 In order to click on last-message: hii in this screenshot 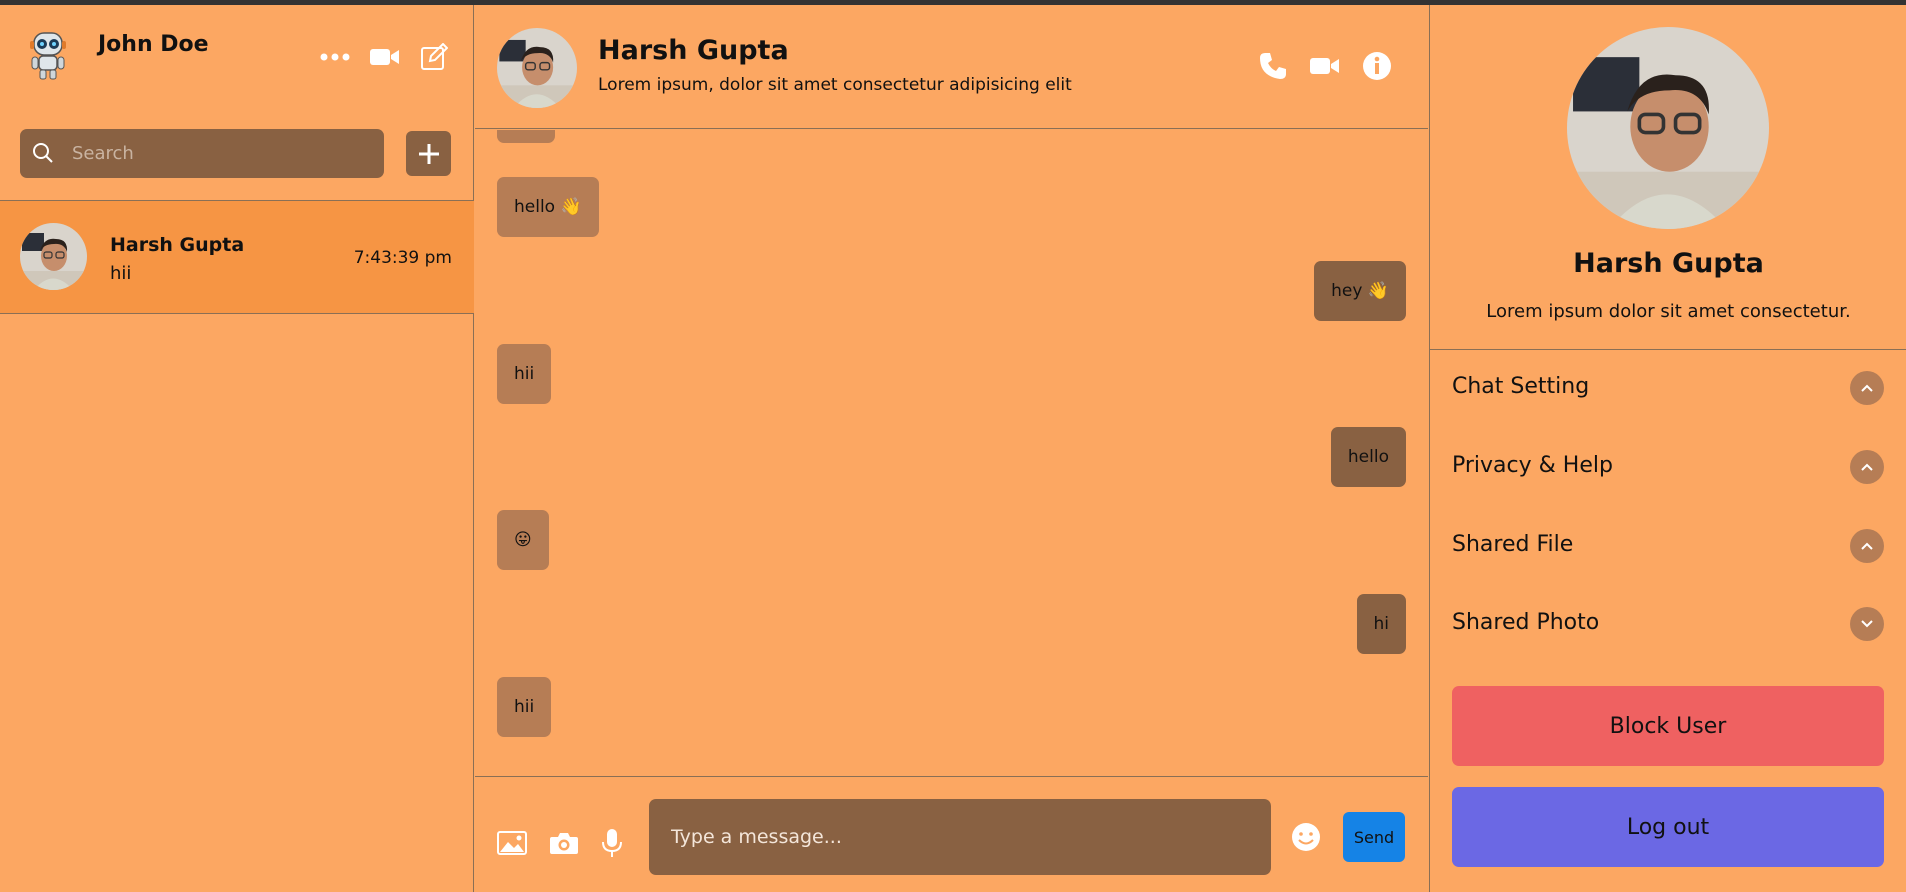, I will do `click(121, 273)`.